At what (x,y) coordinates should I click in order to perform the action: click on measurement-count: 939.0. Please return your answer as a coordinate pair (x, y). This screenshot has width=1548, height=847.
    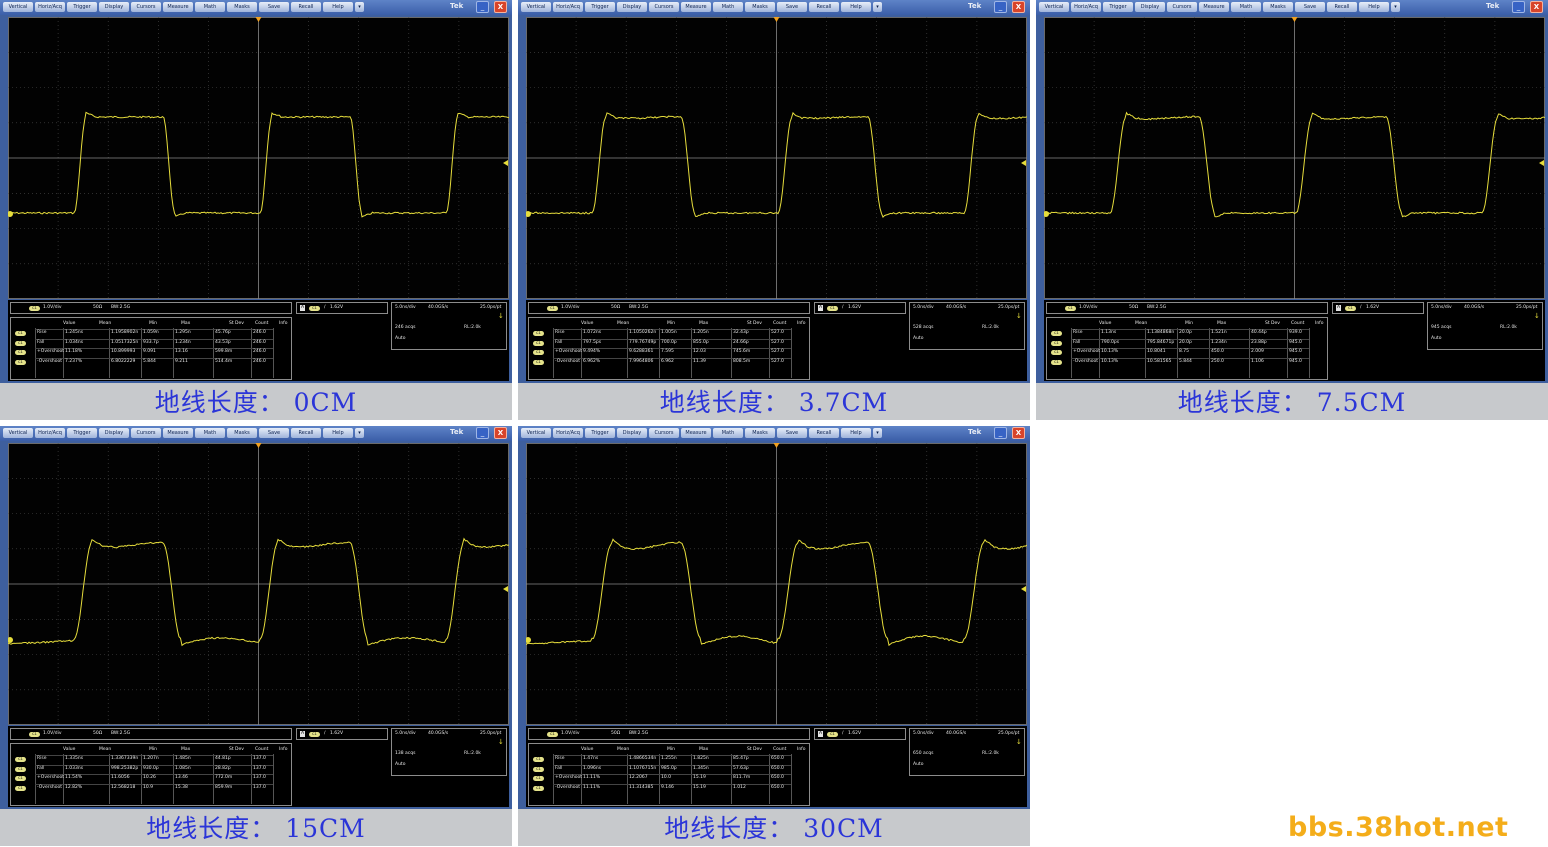
    Looking at the image, I should click on (1295, 332).